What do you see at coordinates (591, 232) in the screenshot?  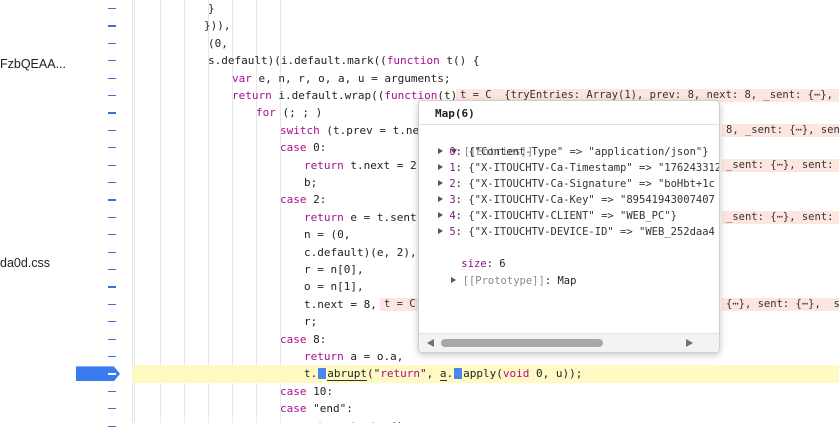 I see `entry-value: {"X-ITOUCHTV-DEVICE-ID" => "WEB_252daa4` at bounding box center [591, 232].